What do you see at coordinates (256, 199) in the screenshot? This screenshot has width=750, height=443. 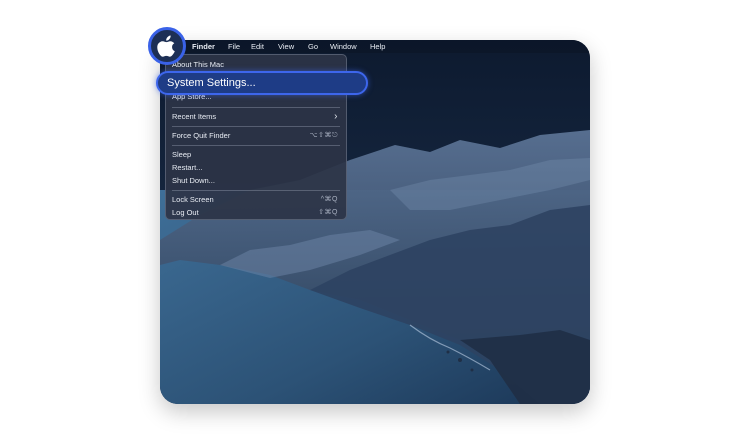 I see `menu-item-lock-screen: Lock Screen ^⌘Q` at bounding box center [256, 199].